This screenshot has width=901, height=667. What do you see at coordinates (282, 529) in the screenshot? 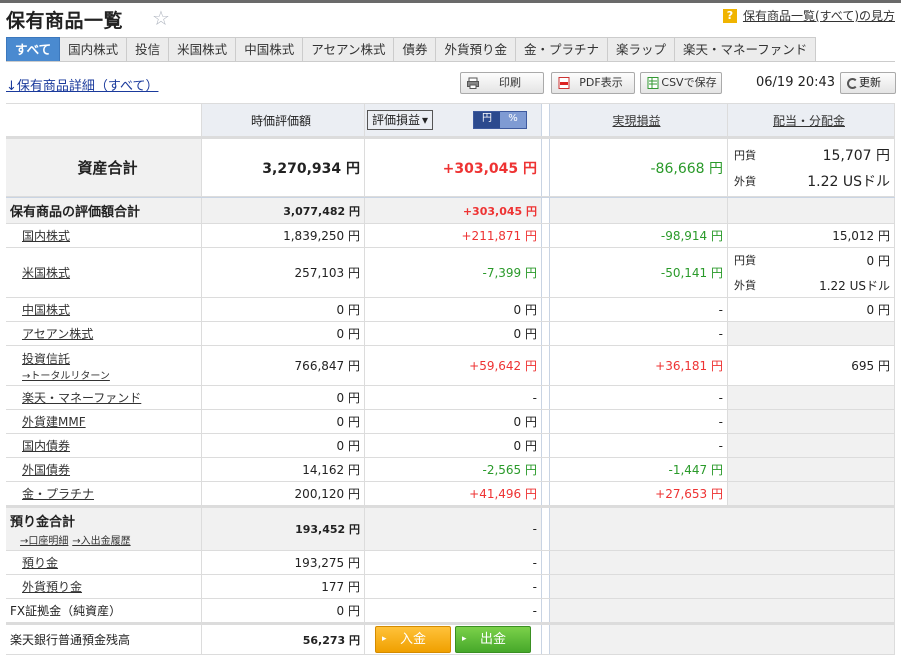
I see `deposit-total-value: 193,452 円` at bounding box center [282, 529].